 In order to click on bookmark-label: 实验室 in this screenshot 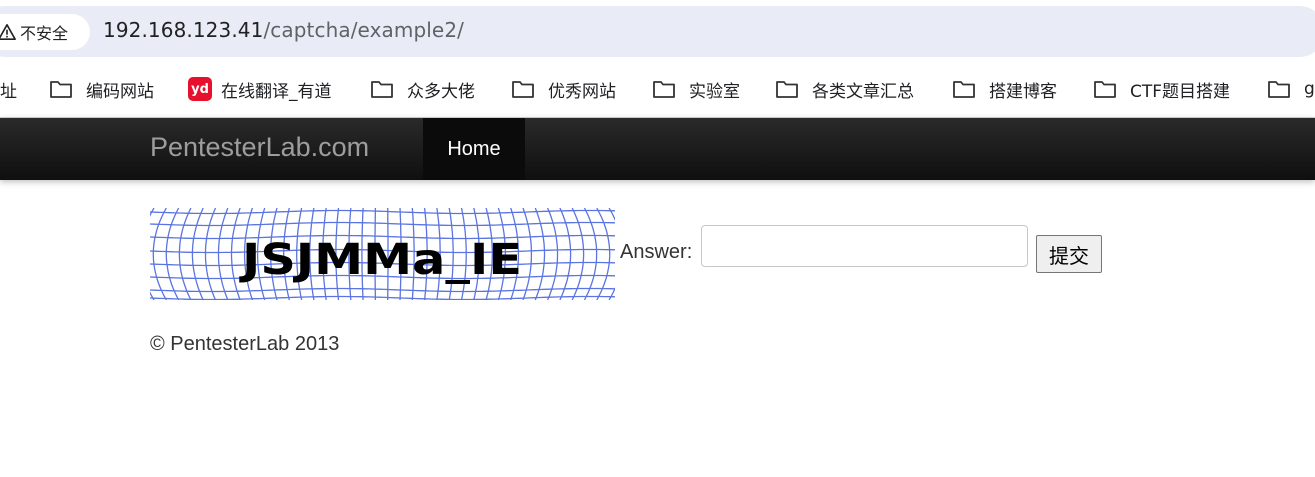, I will do `click(714, 91)`.